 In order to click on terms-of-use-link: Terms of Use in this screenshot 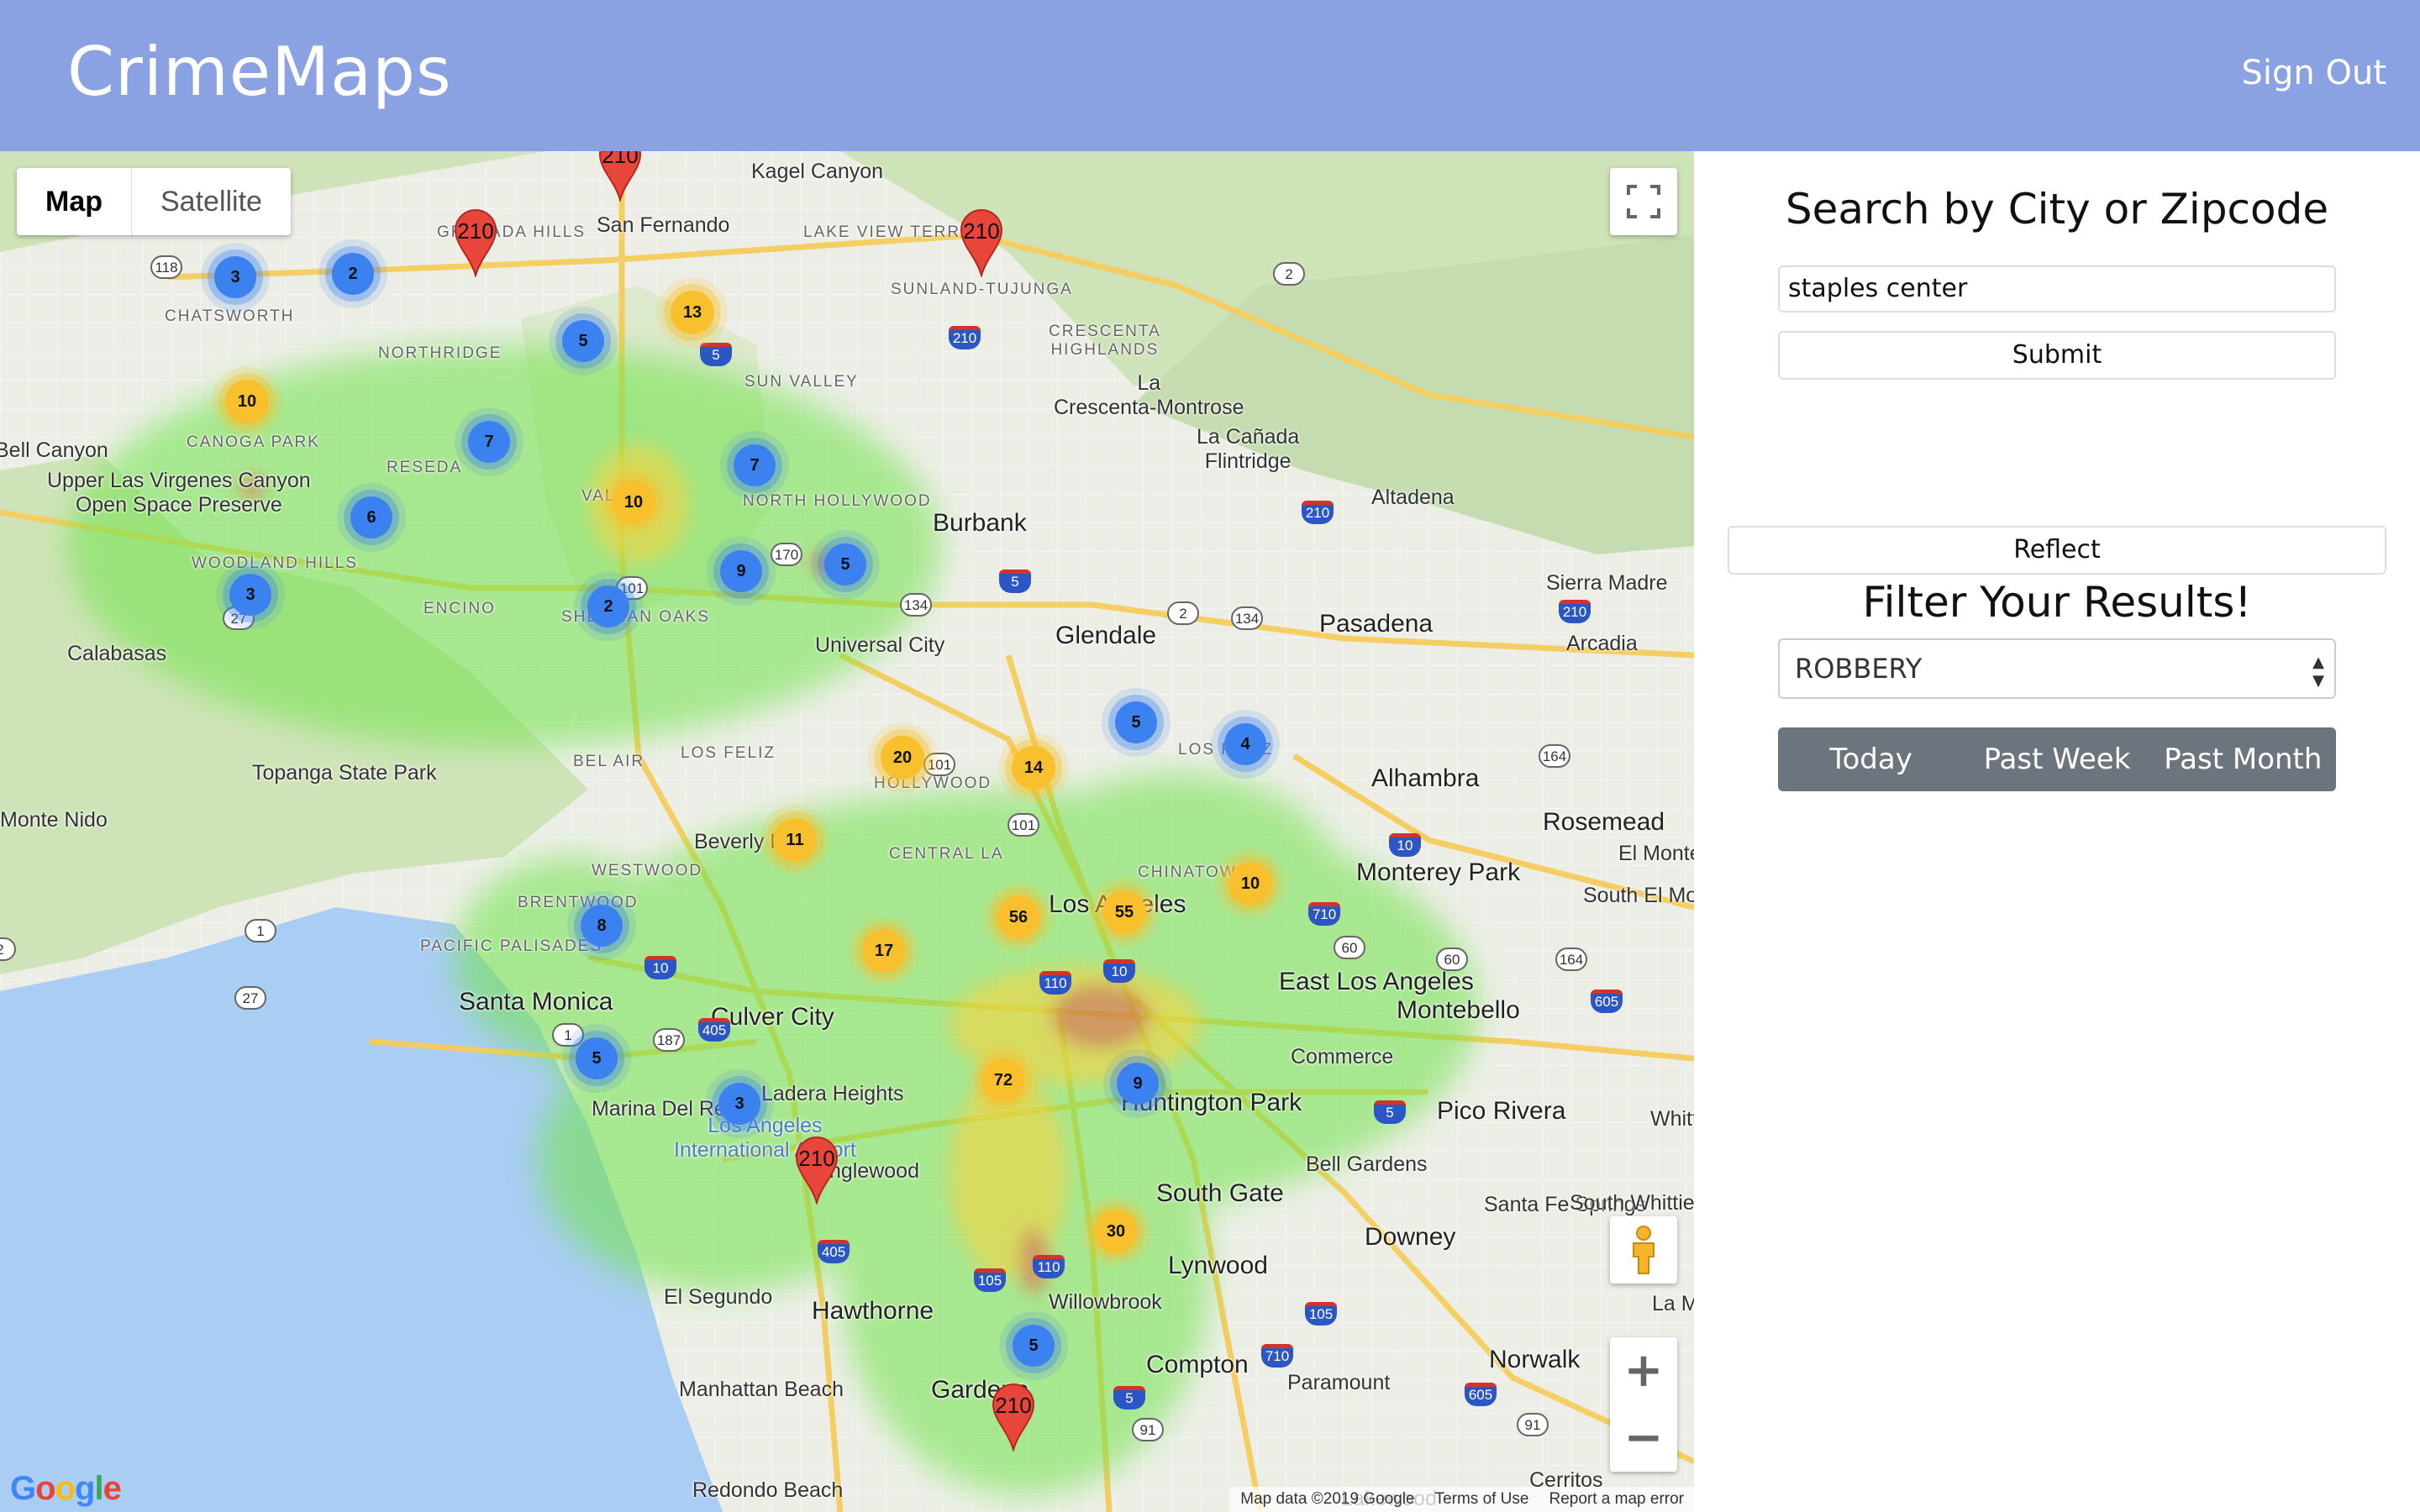, I will do `click(1482, 1499)`.